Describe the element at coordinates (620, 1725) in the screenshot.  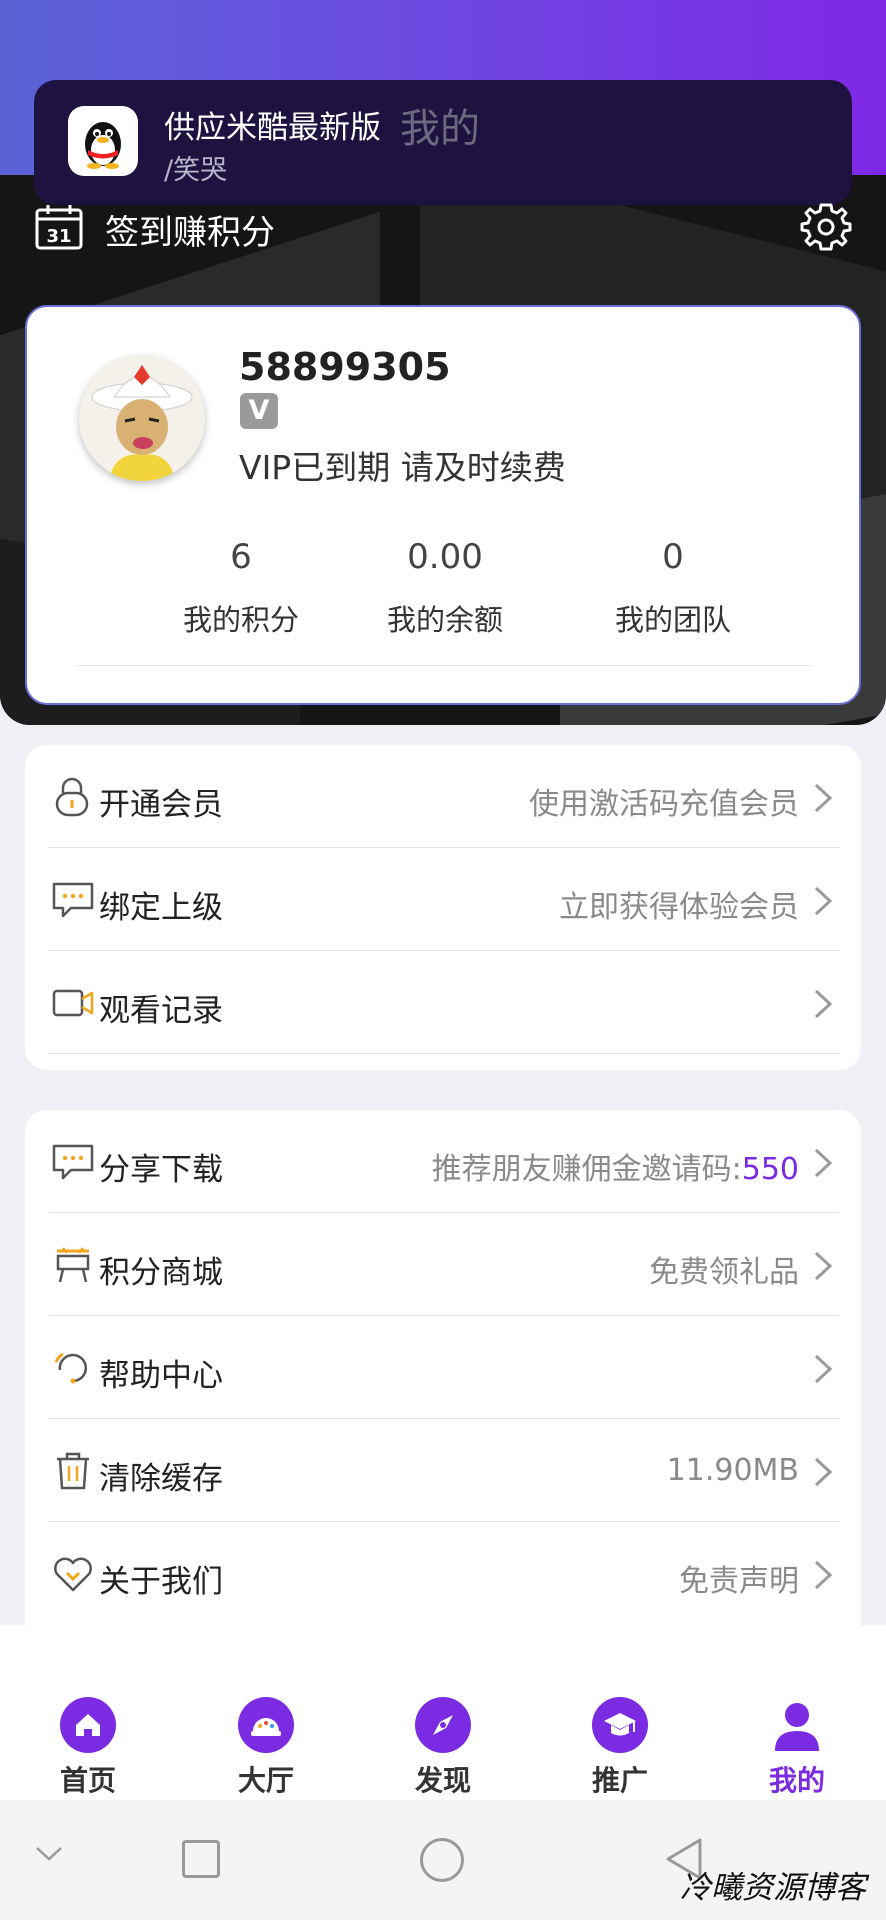
I see `graduation-cap-icon` at that location.